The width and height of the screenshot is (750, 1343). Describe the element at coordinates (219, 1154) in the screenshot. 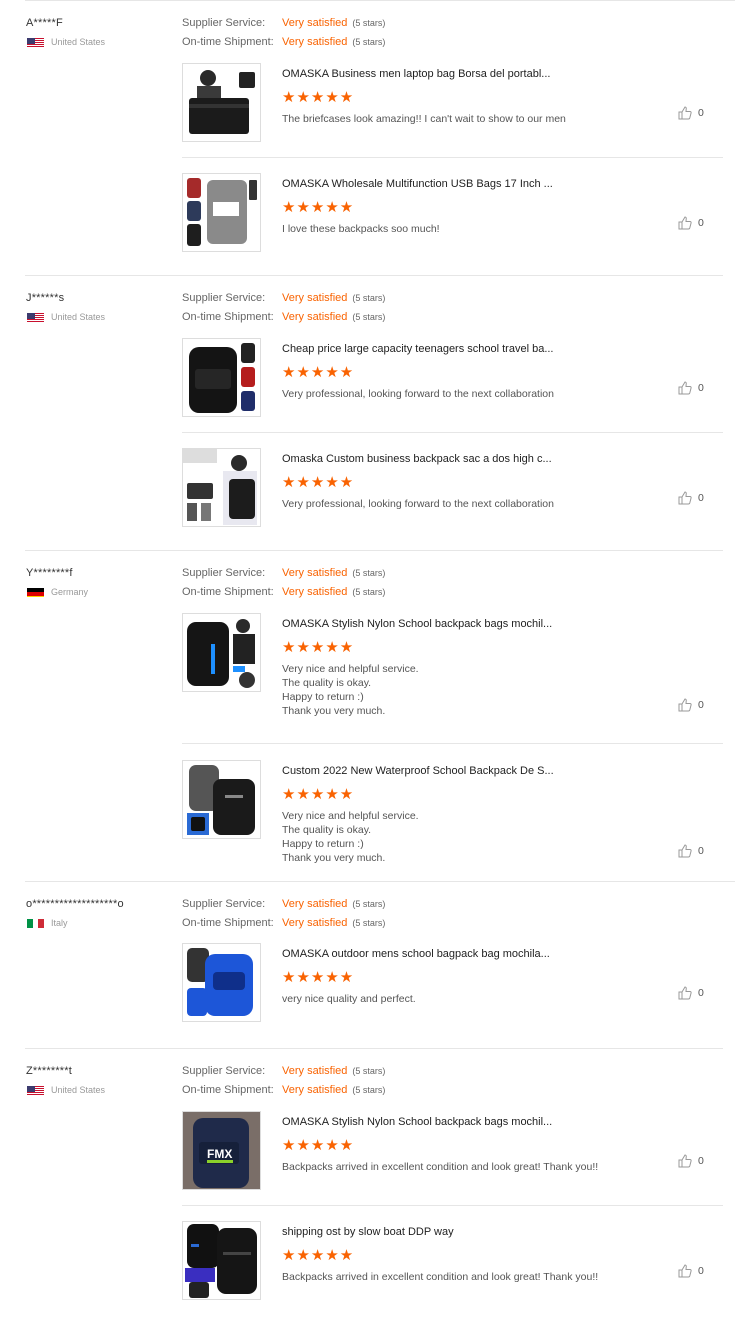

I see `fmx-logo-text: FMX` at that location.